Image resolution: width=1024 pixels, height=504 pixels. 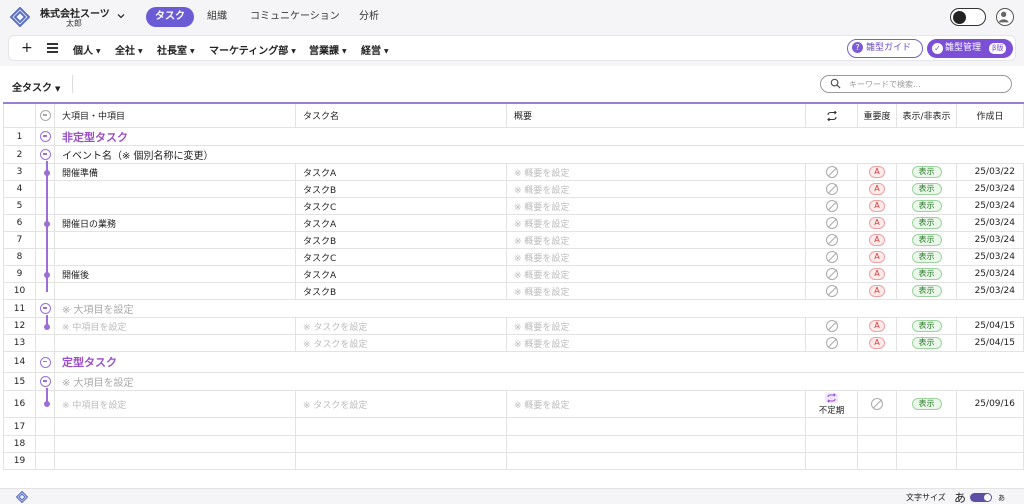 What do you see at coordinates (513, 382) in the screenshot?
I see `table-row: 15 ※ 大項目を設定` at bounding box center [513, 382].